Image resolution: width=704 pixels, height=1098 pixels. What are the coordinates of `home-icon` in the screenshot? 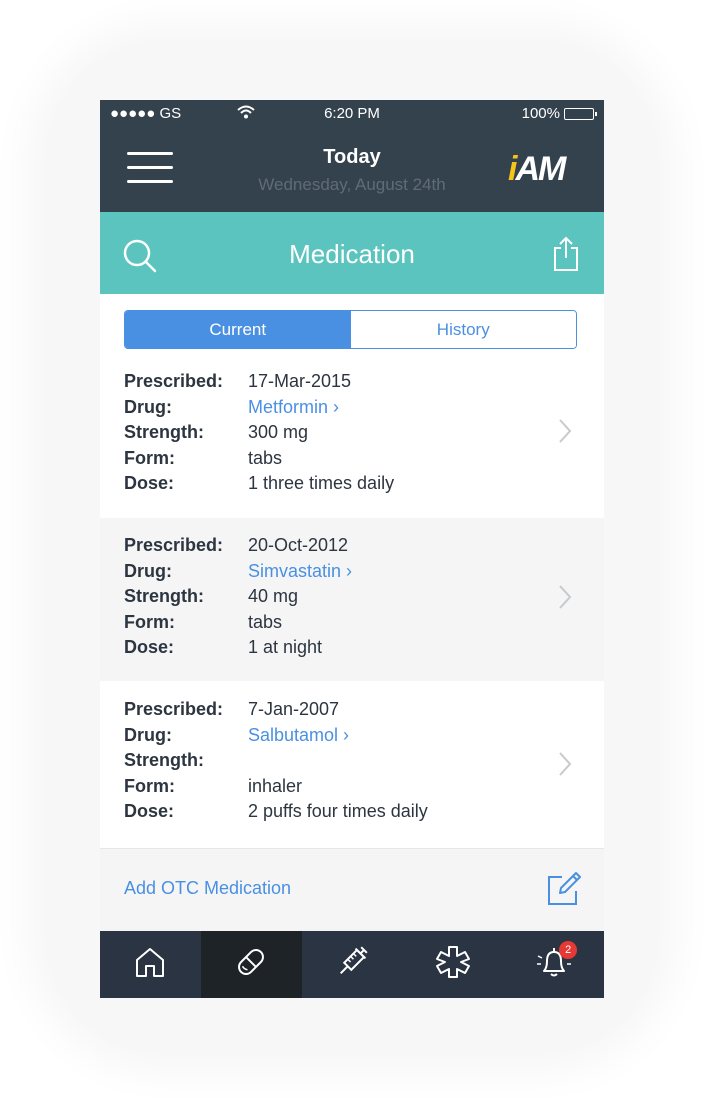 It's located at (150, 964).